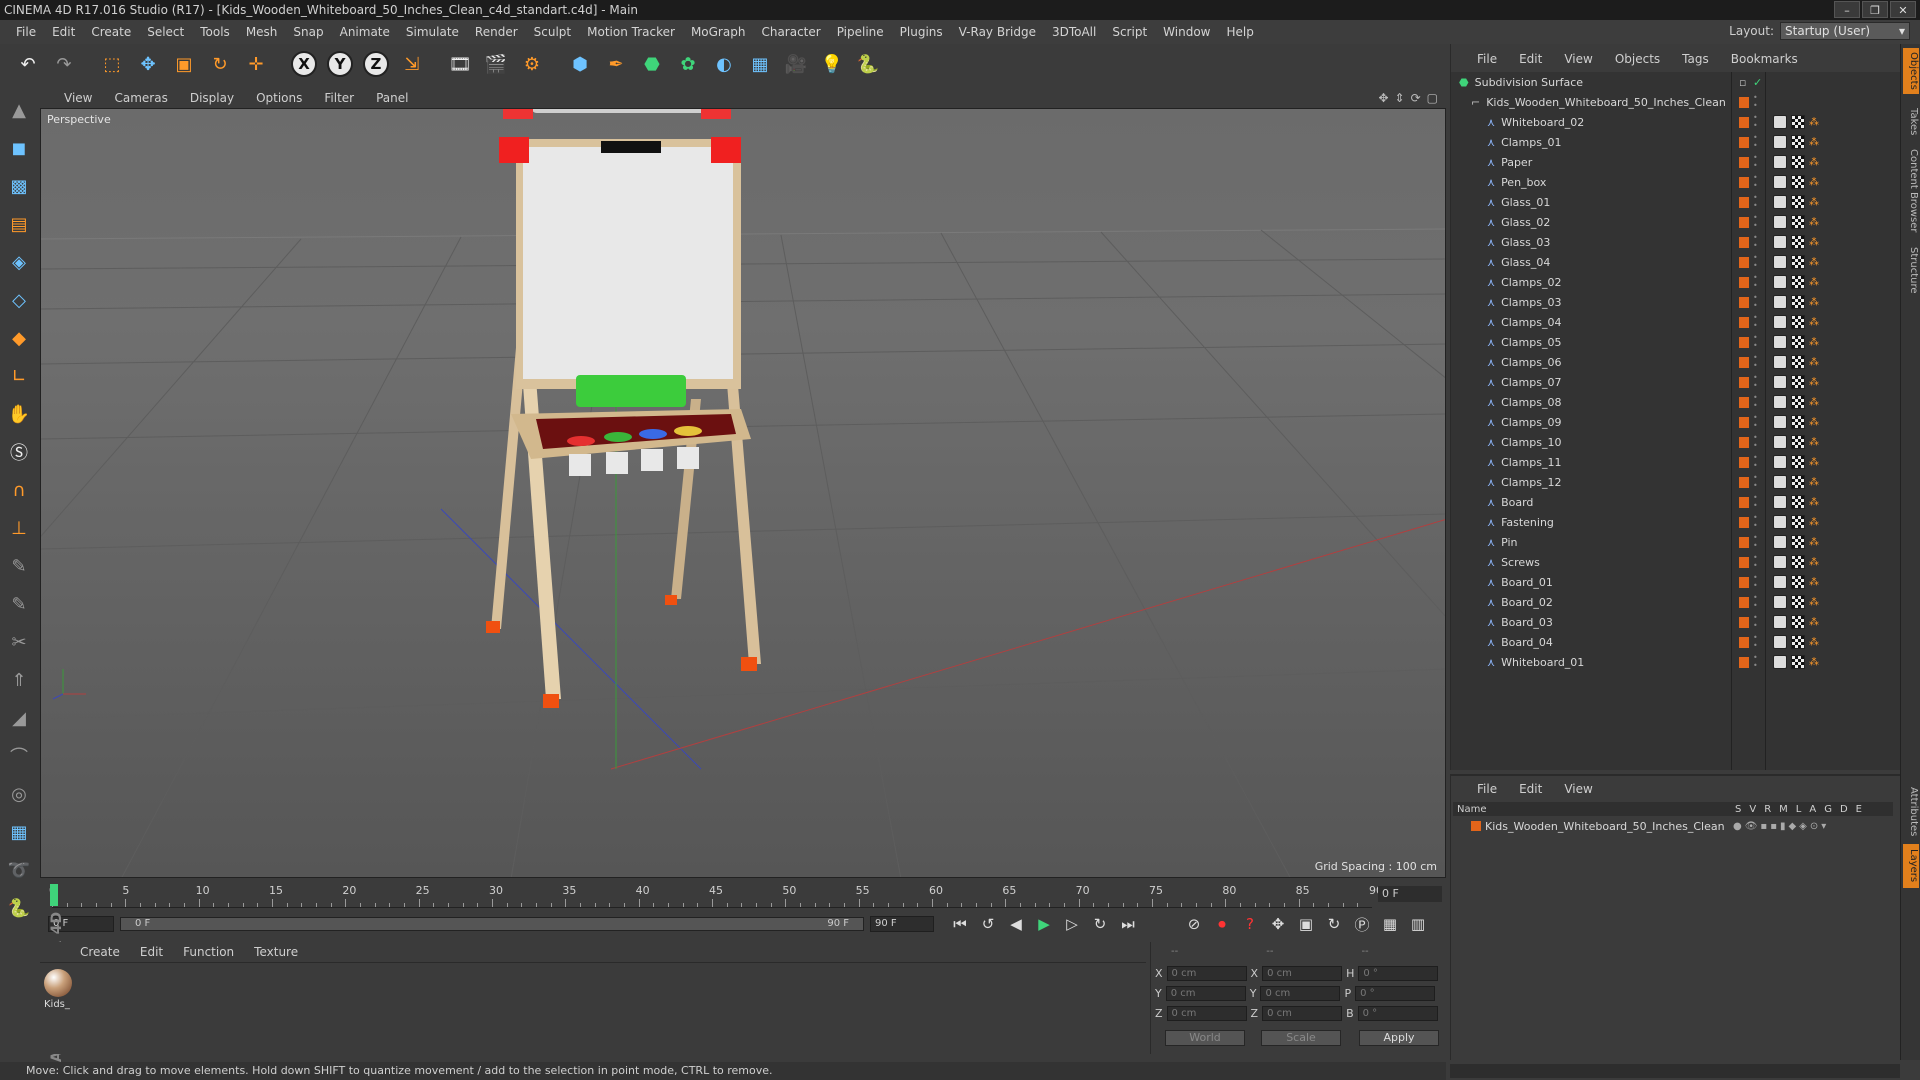 The image size is (1920, 1080). I want to click on x-axis-lock-icon: X, so click(304, 64).